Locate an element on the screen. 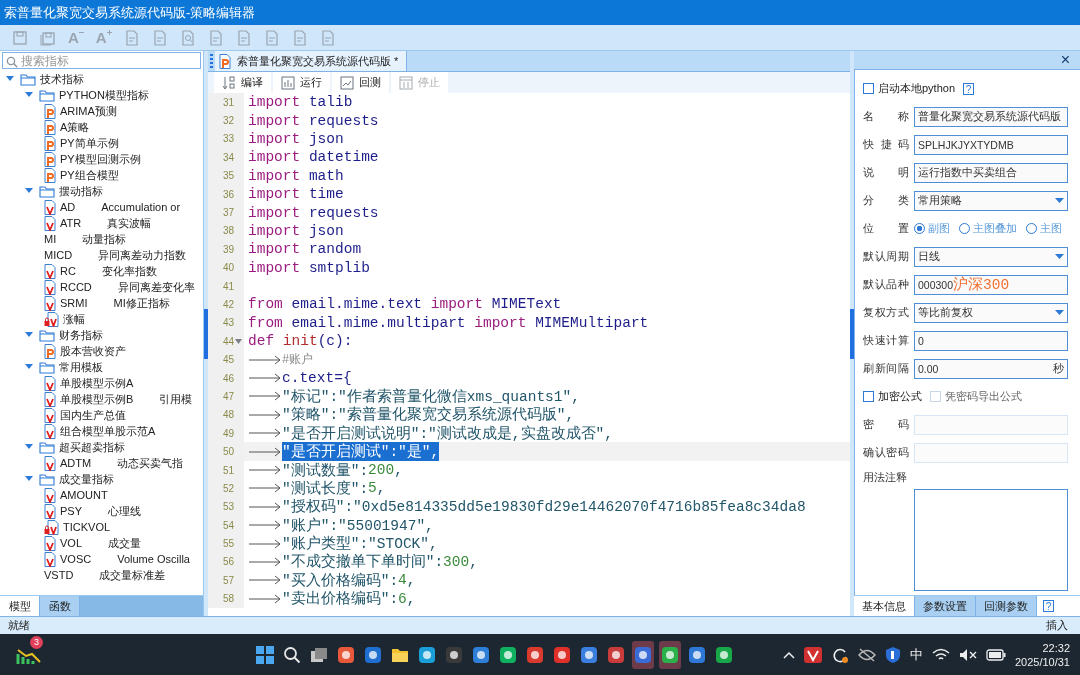 The width and height of the screenshot is (1080, 675). search-field: 搜索指标 is located at coordinates (101, 60).